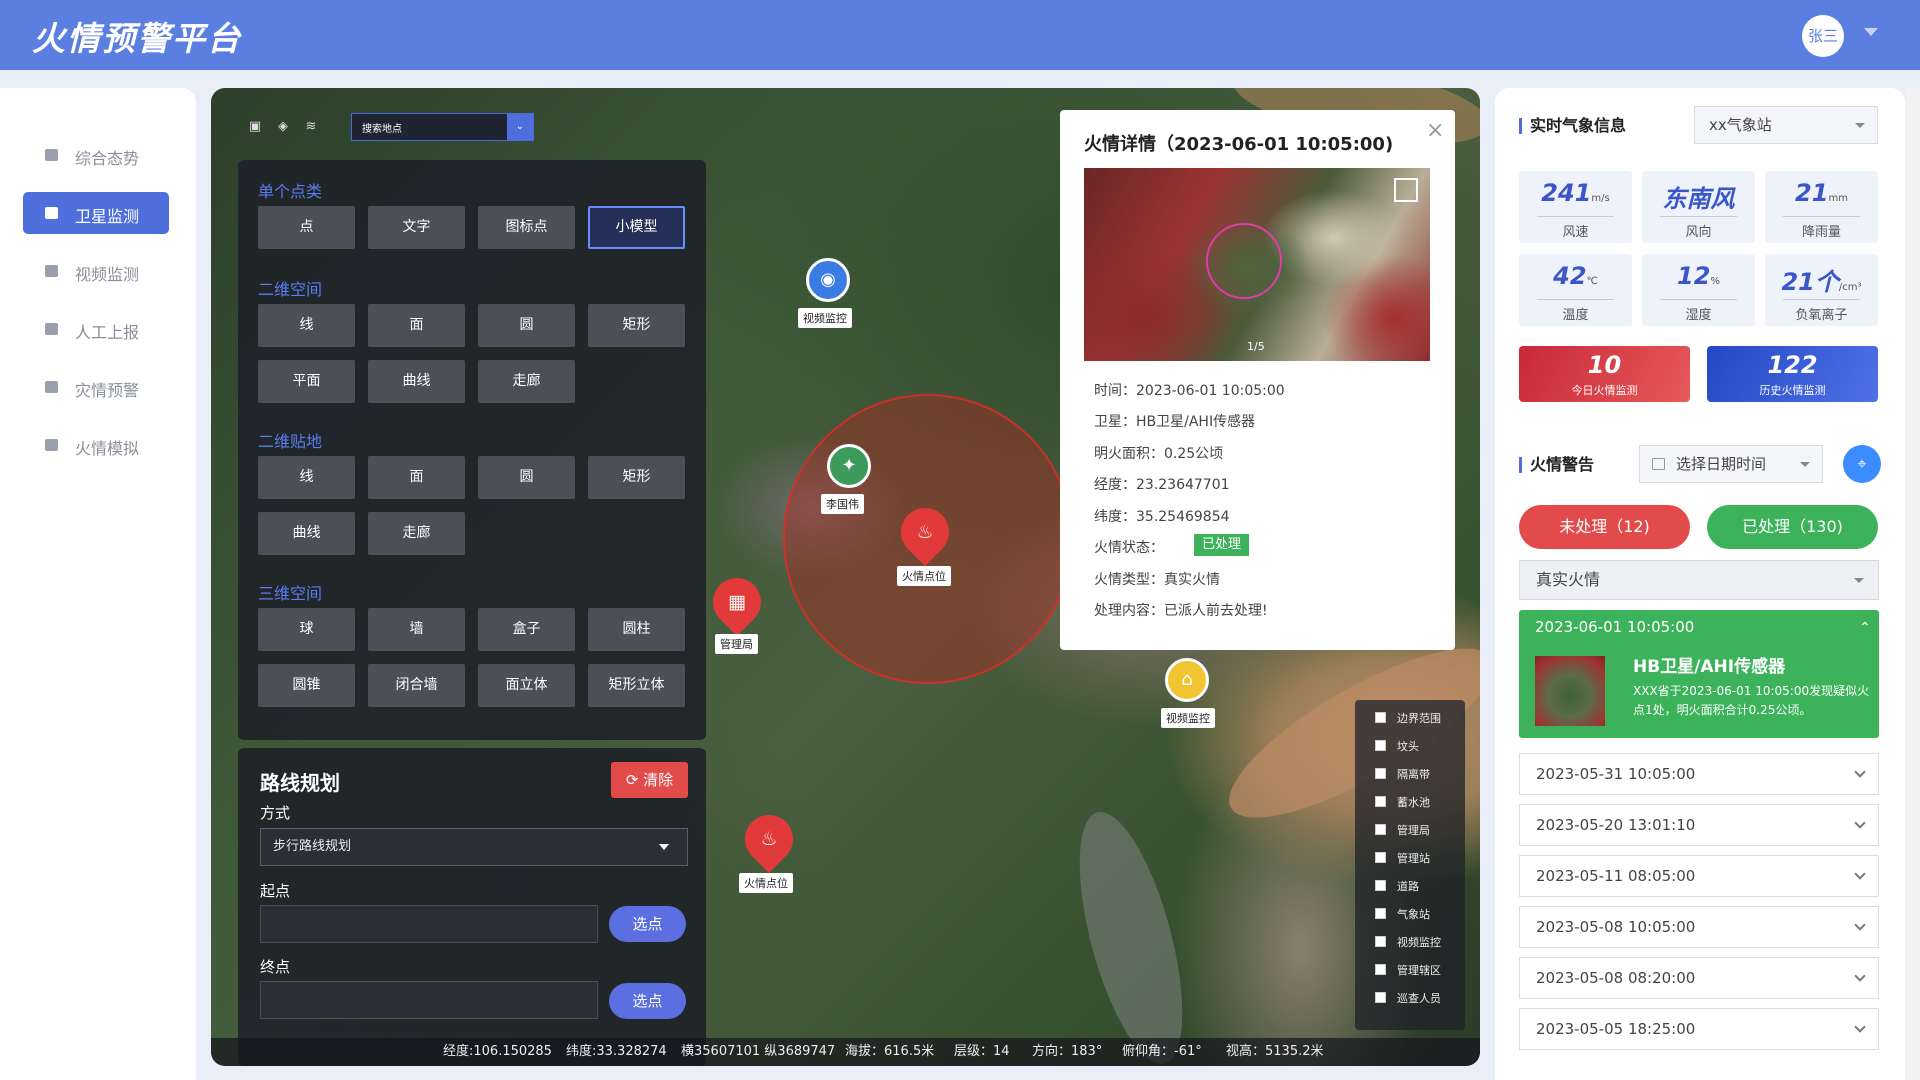 The width and height of the screenshot is (1920, 1080). I want to click on sidebar-item-manual-report: 人工上报, so click(96, 329).